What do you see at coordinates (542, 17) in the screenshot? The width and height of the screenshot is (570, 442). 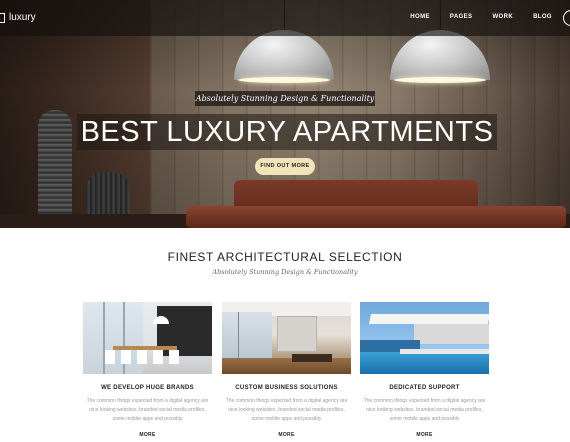 I see `nav-item-blog: BLOG` at bounding box center [542, 17].